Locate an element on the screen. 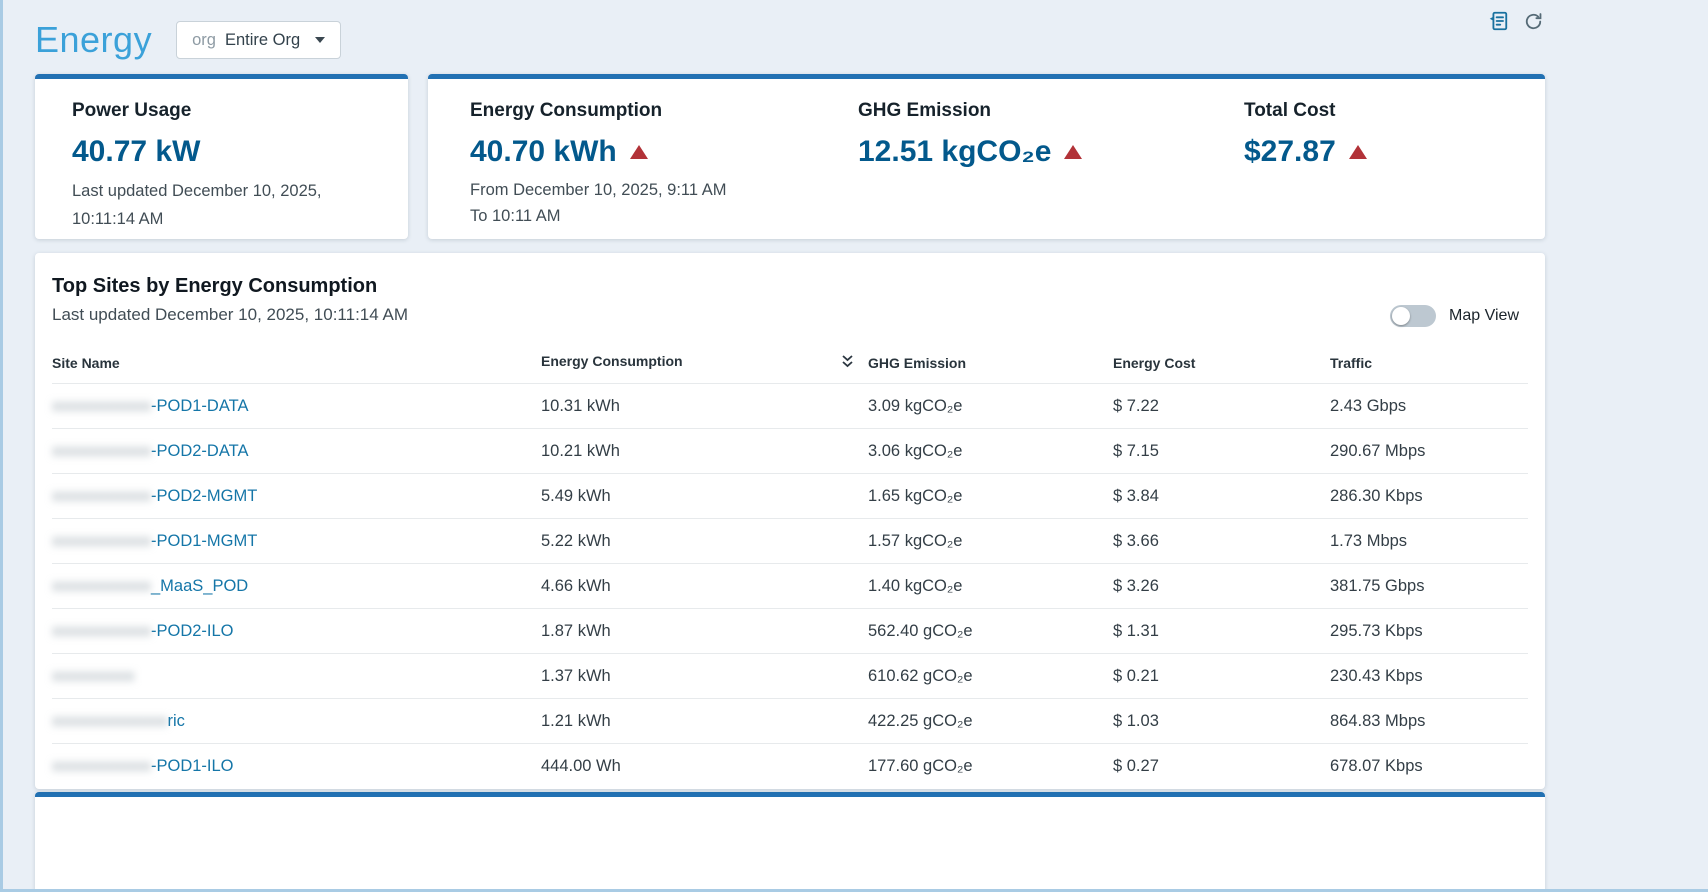 This screenshot has height=892, width=1708. energy-consumption-cell: 4.66 kWh is located at coordinates (704, 586).